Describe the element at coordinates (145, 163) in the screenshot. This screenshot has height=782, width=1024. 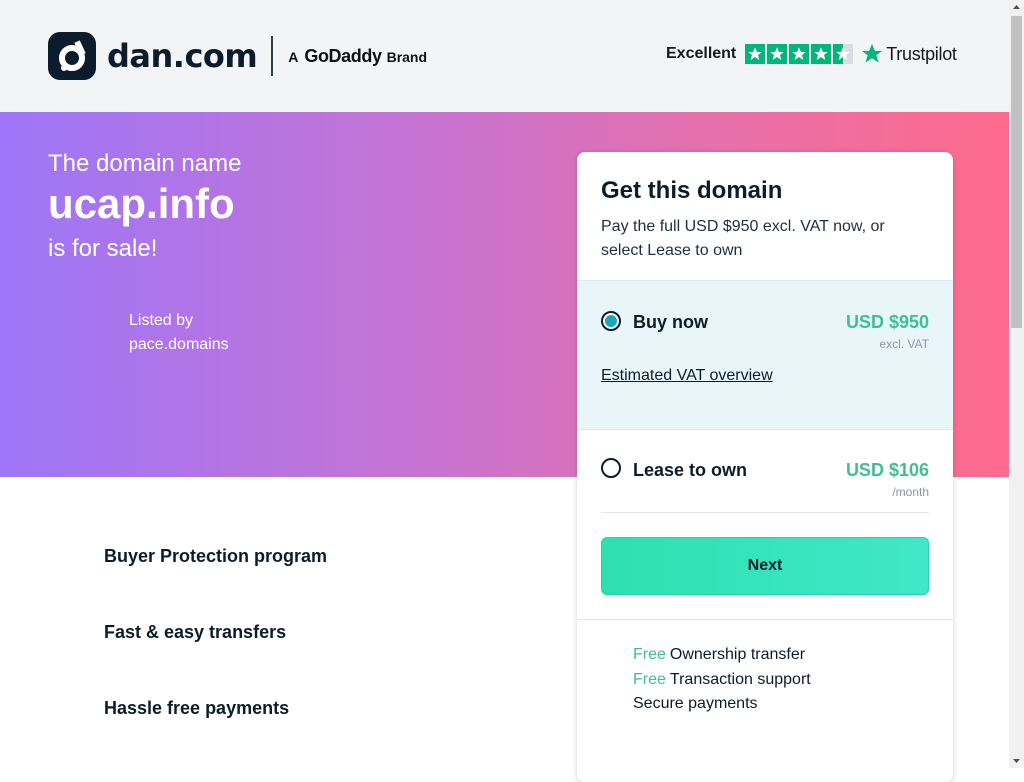
I see `hero-intro: The domain name` at that location.